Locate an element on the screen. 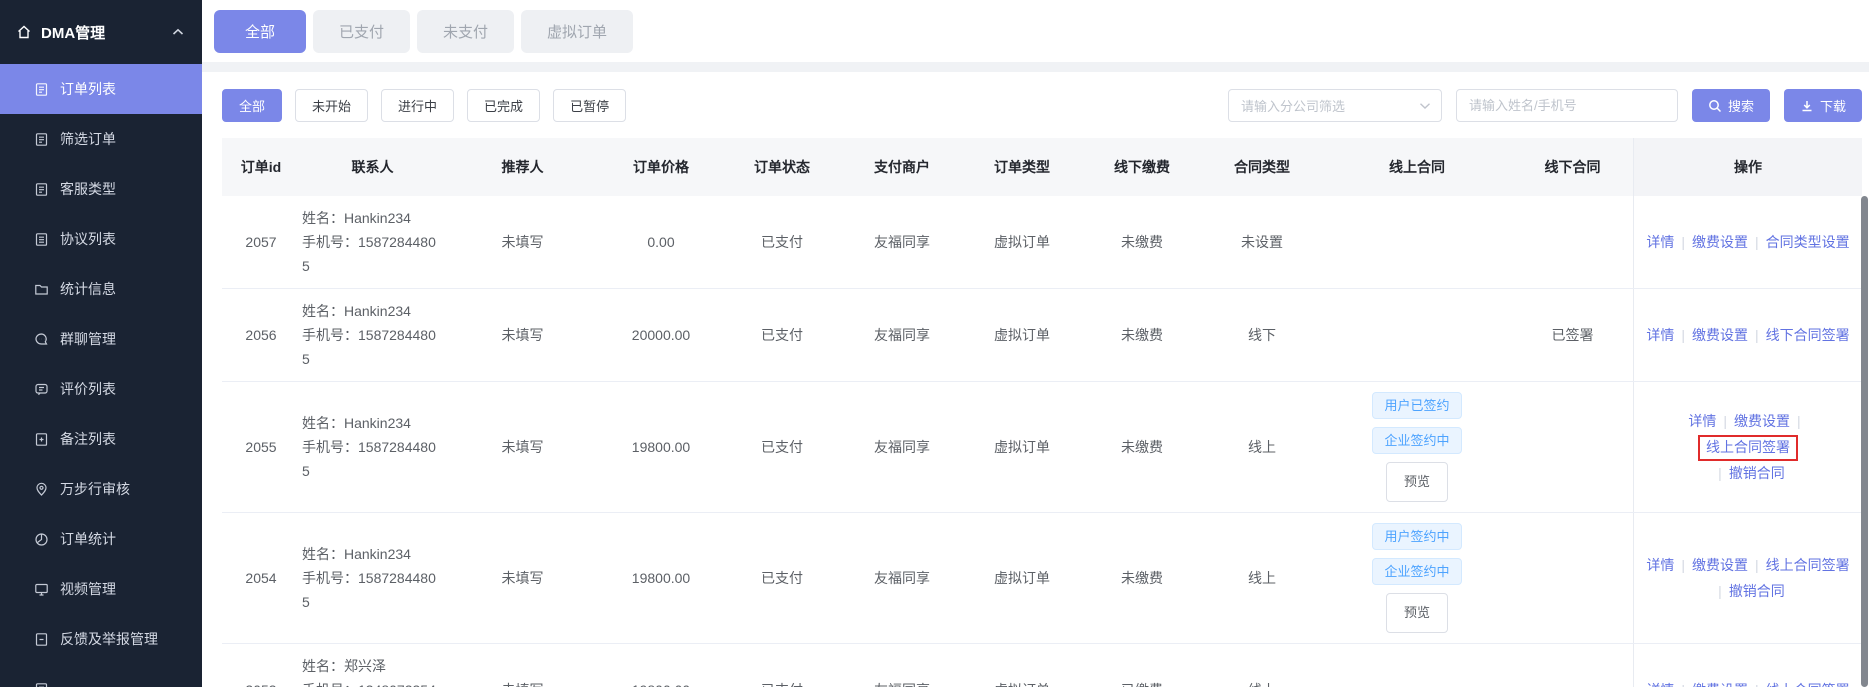  filter-button-未开始: 未开始 is located at coordinates (332, 105).